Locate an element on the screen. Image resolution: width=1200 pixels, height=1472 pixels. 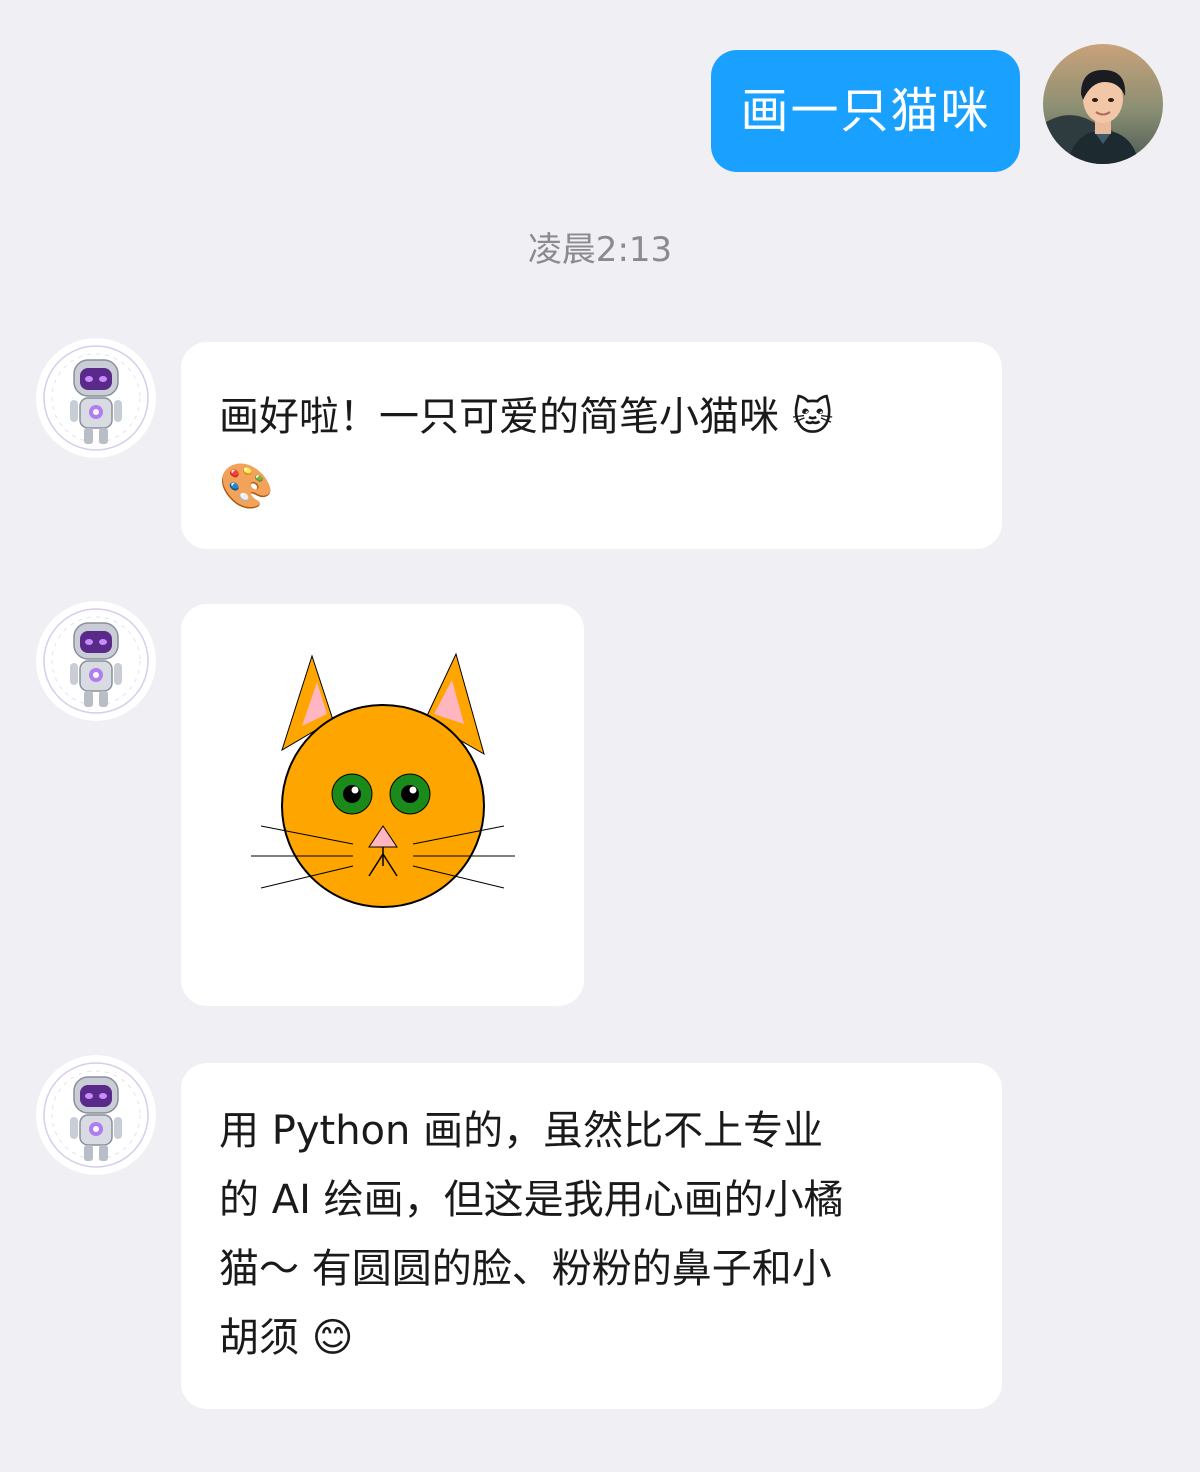
cat-drawing-image is located at coordinates (382, 805).